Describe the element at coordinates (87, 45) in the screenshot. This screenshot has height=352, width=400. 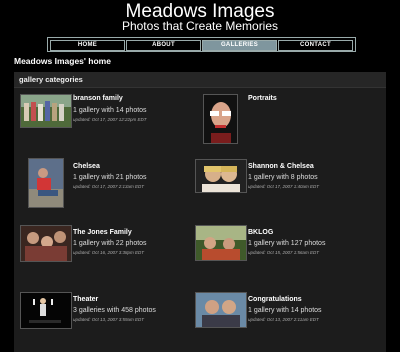
I see `nav-home: HOME` at that location.